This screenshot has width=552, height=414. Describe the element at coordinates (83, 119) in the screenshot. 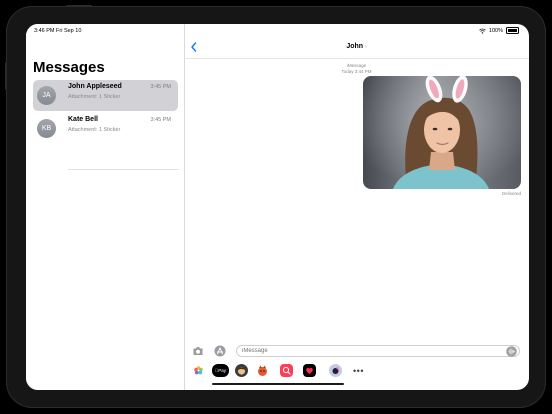

I see `conversation-name: Kate Bell` at that location.